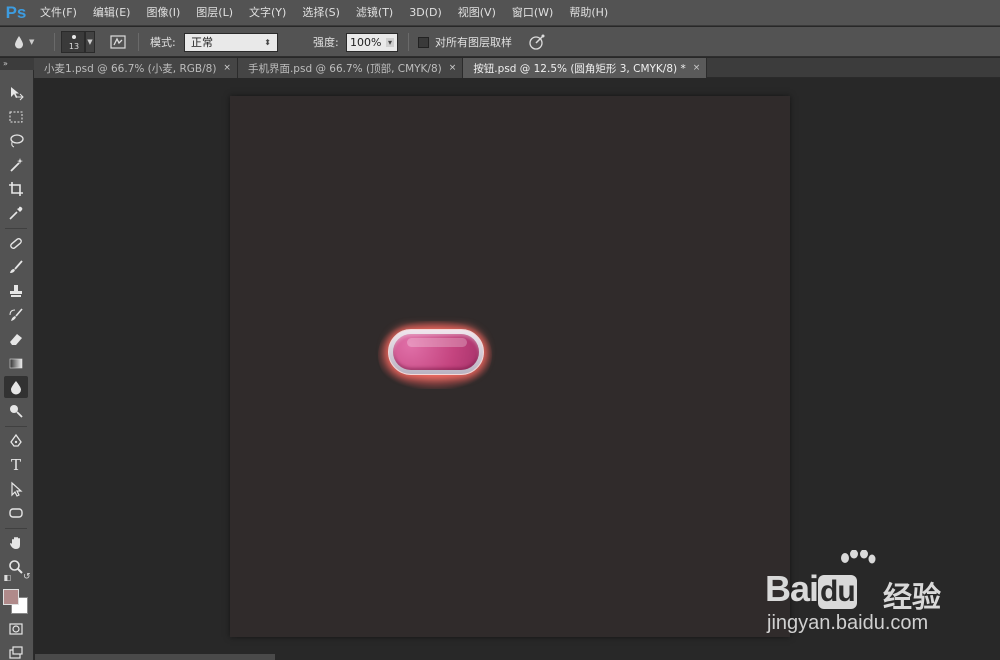  I want to click on gradient-tool, so click(16, 363).